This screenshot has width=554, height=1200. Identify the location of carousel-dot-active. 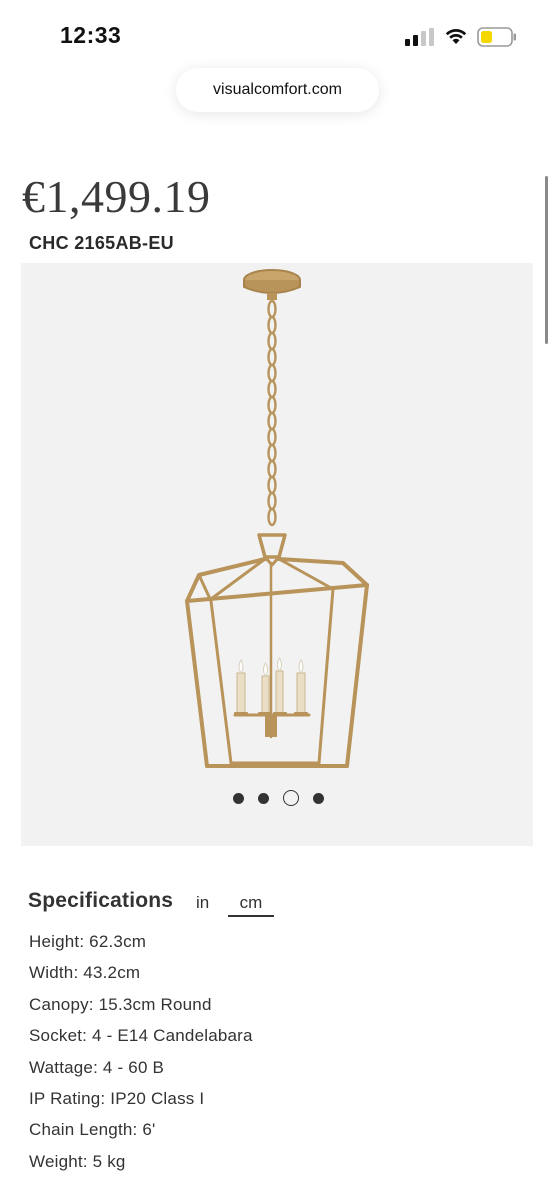
(291, 798).